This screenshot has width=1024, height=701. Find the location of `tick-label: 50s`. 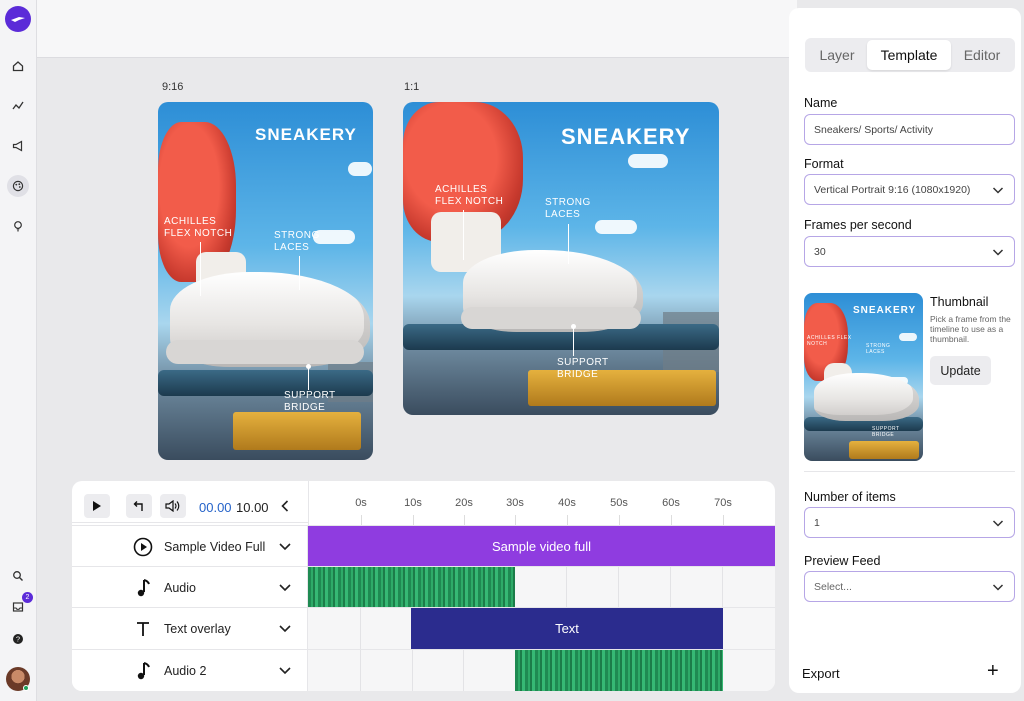

tick-label: 50s is located at coordinates (619, 503).